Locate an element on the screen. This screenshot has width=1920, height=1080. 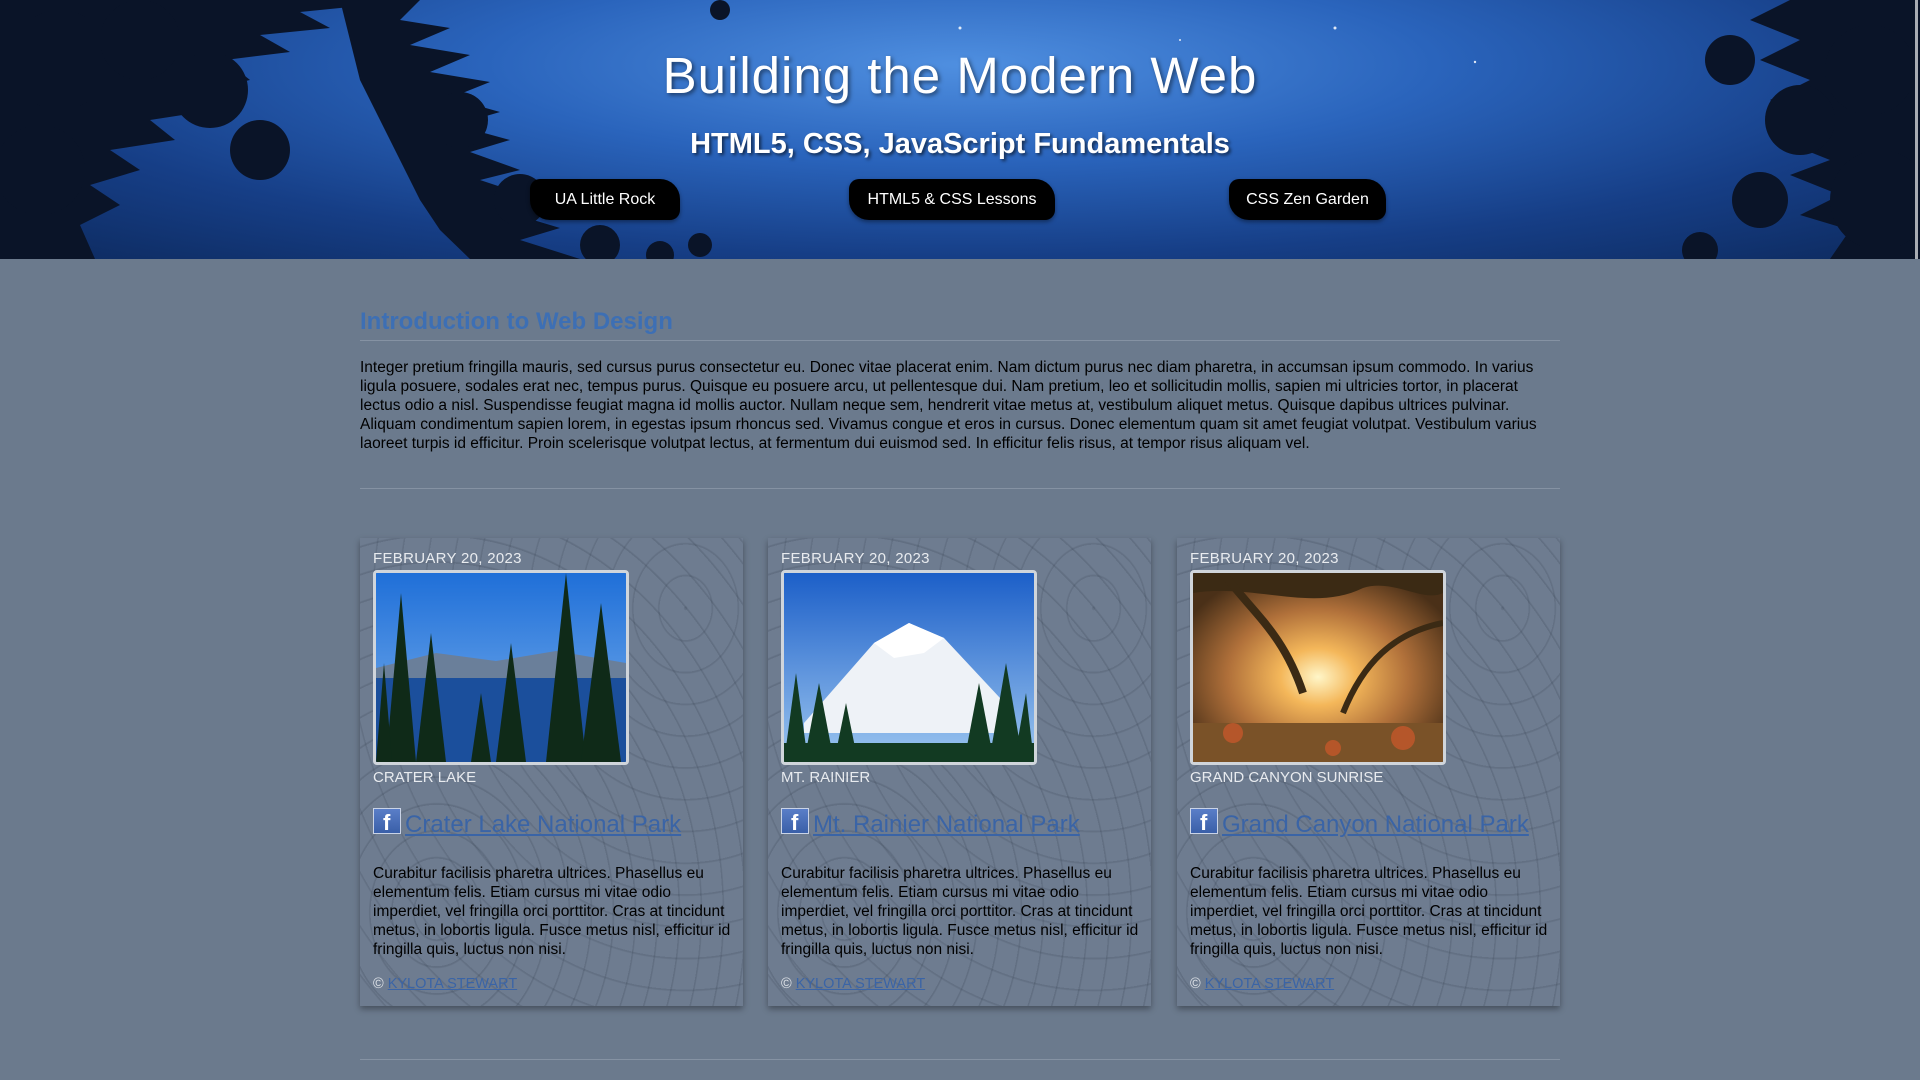
site-subtitle: HTML5, CSS, JavaScript Fundamentals is located at coordinates (960, 144).